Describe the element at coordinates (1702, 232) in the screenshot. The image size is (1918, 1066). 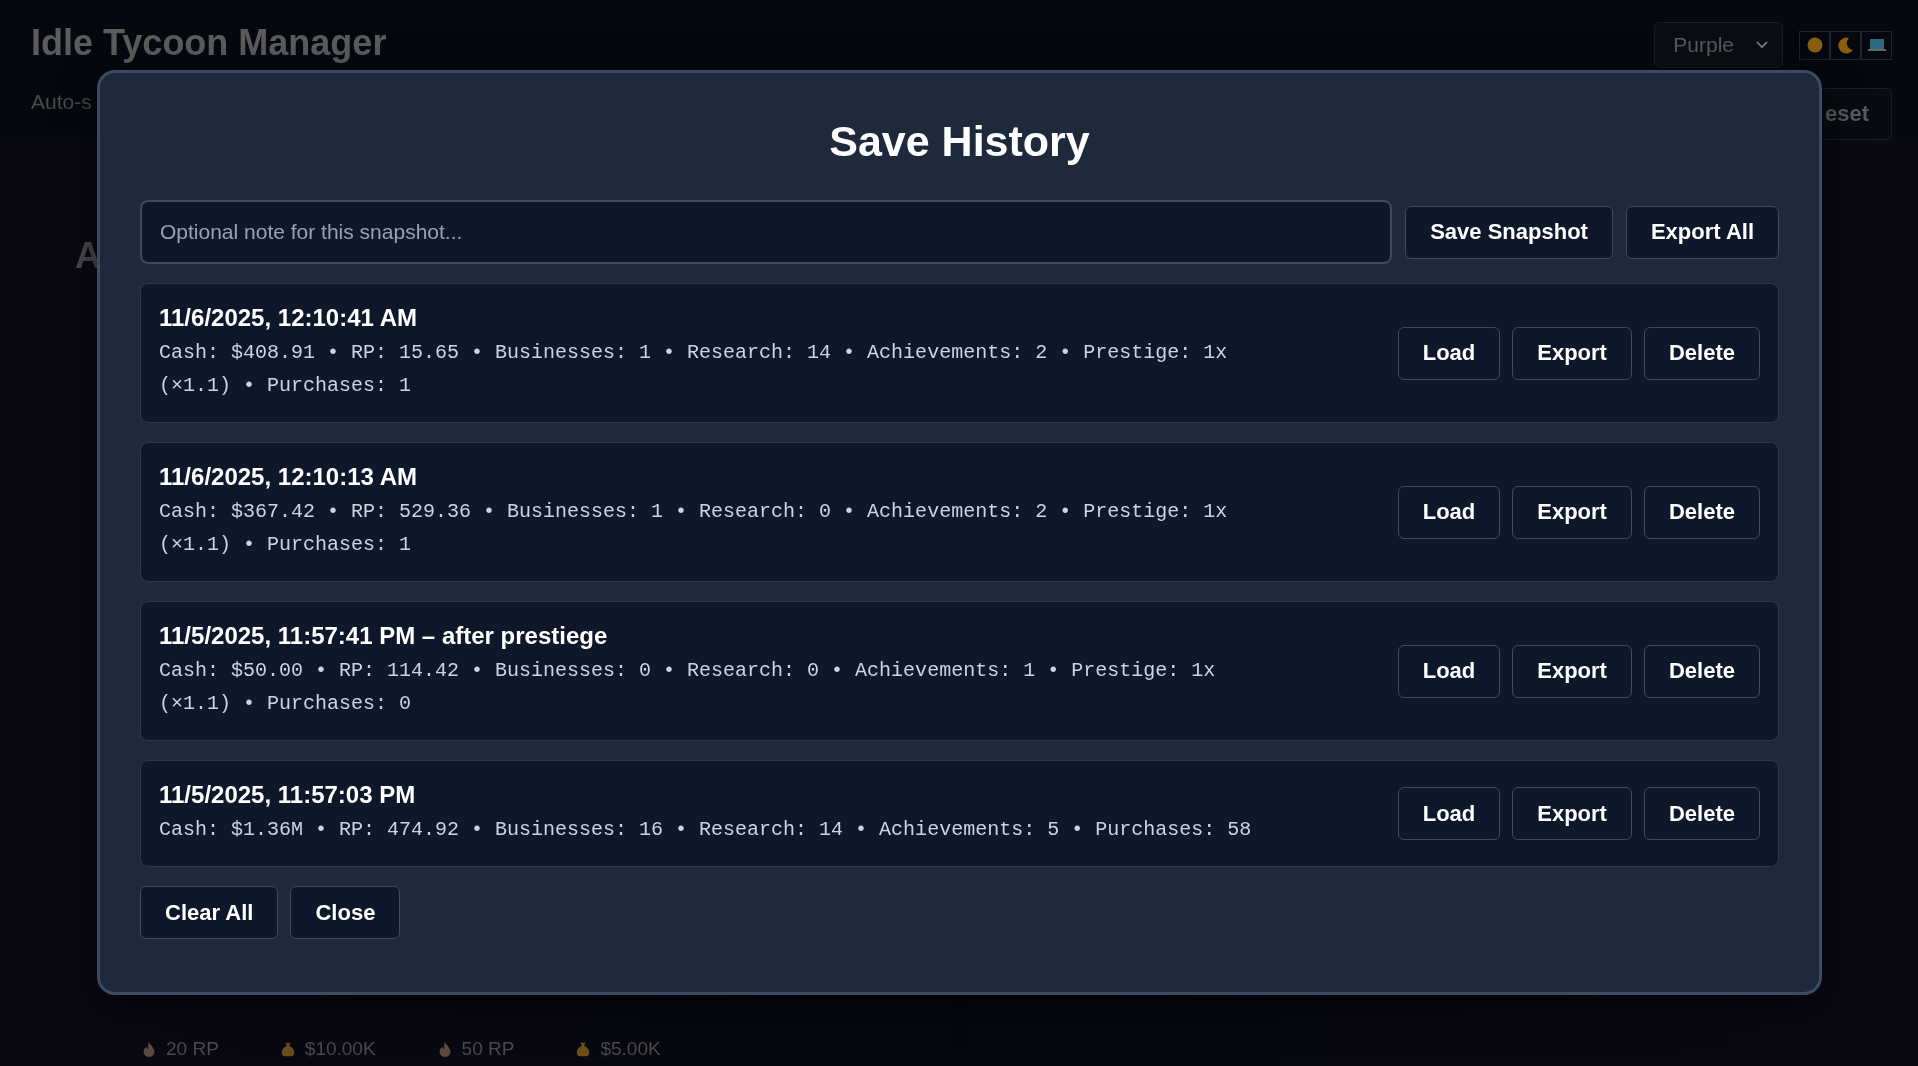
I see `export-all-button: Export All` at that location.